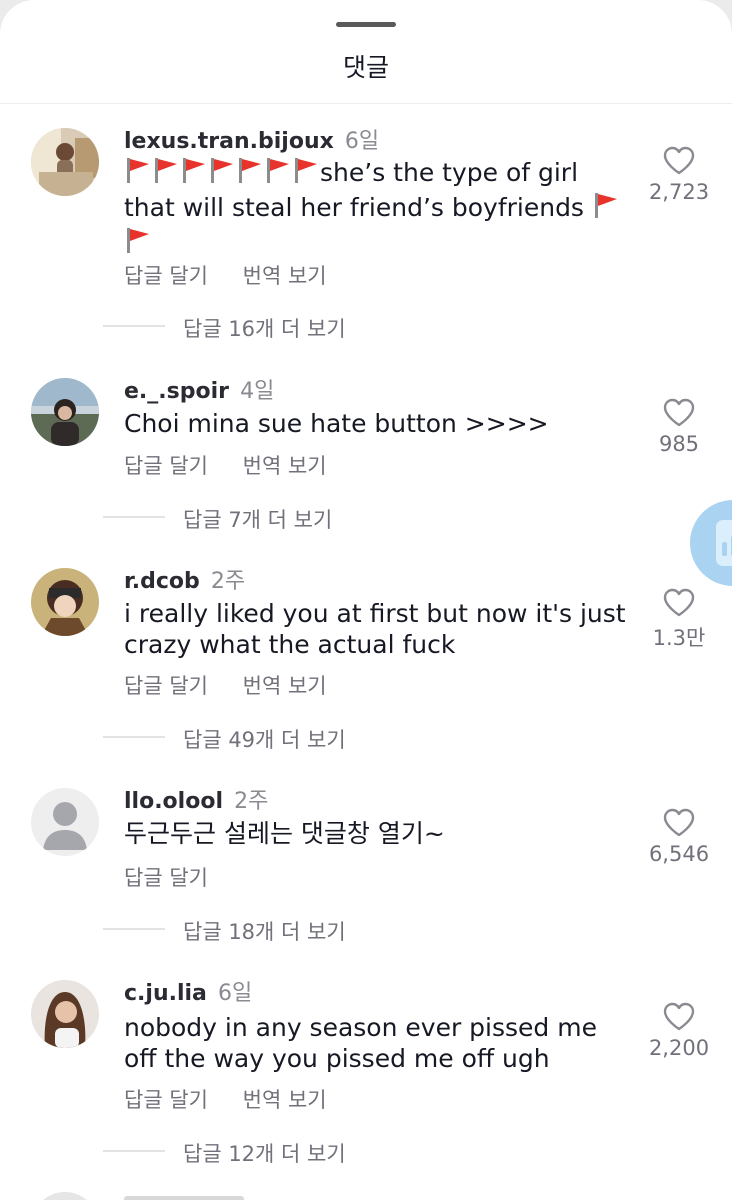 The image size is (732, 1200). I want to click on view-replies-button: 답글 16개 더 보기, so click(264, 328).